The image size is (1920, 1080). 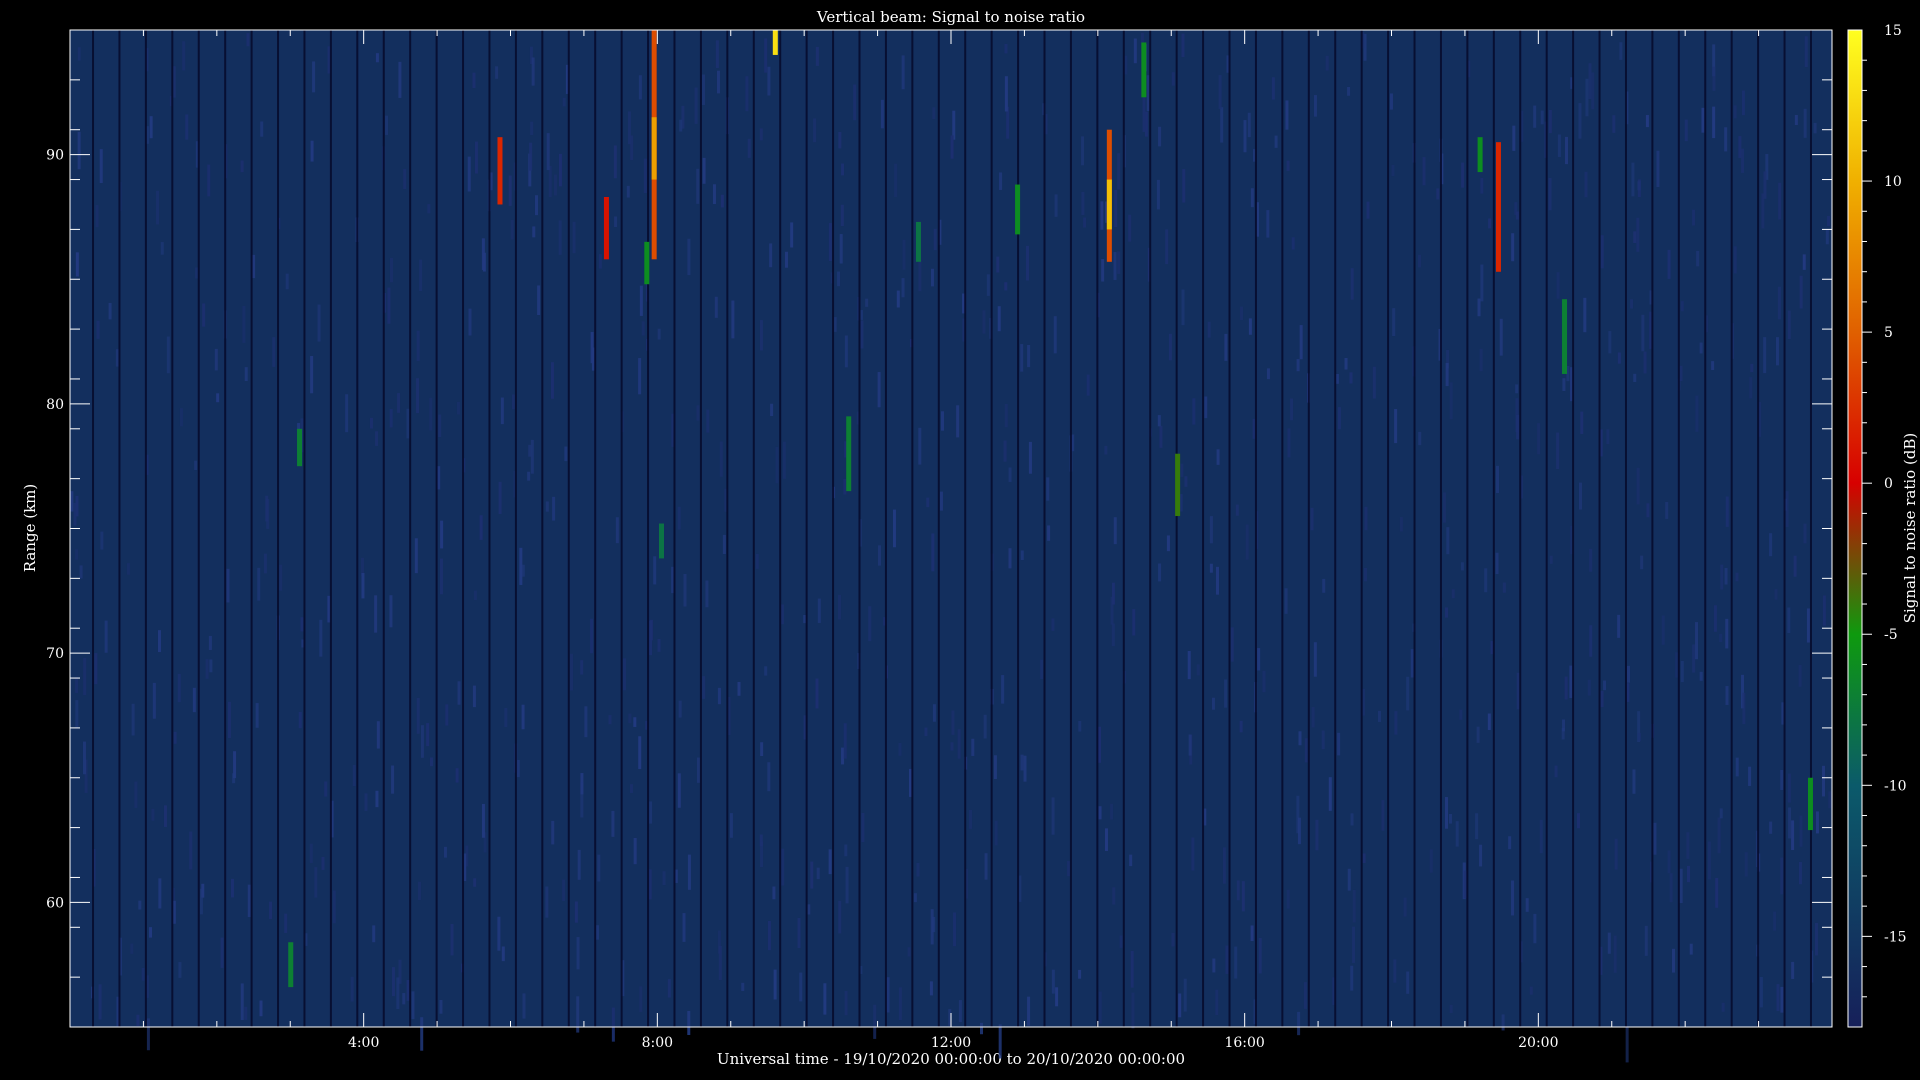 I want to click on colorbar: 15 10 5 0 -5 -10 -15, so click(x=1877, y=525).